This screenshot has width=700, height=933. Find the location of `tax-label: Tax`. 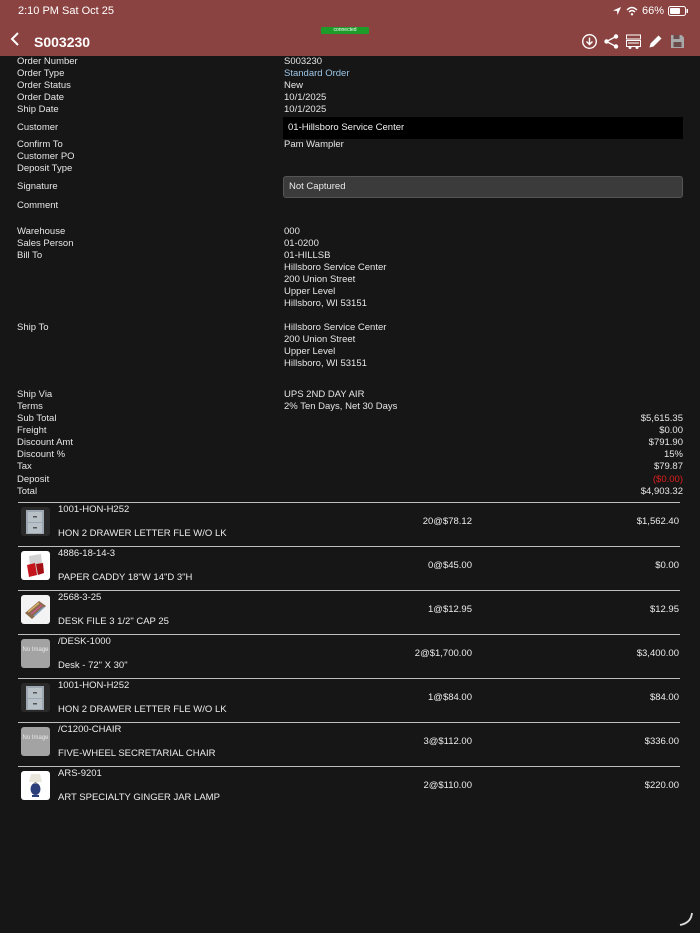

tax-label: Tax is located at coordinates (24, 466).